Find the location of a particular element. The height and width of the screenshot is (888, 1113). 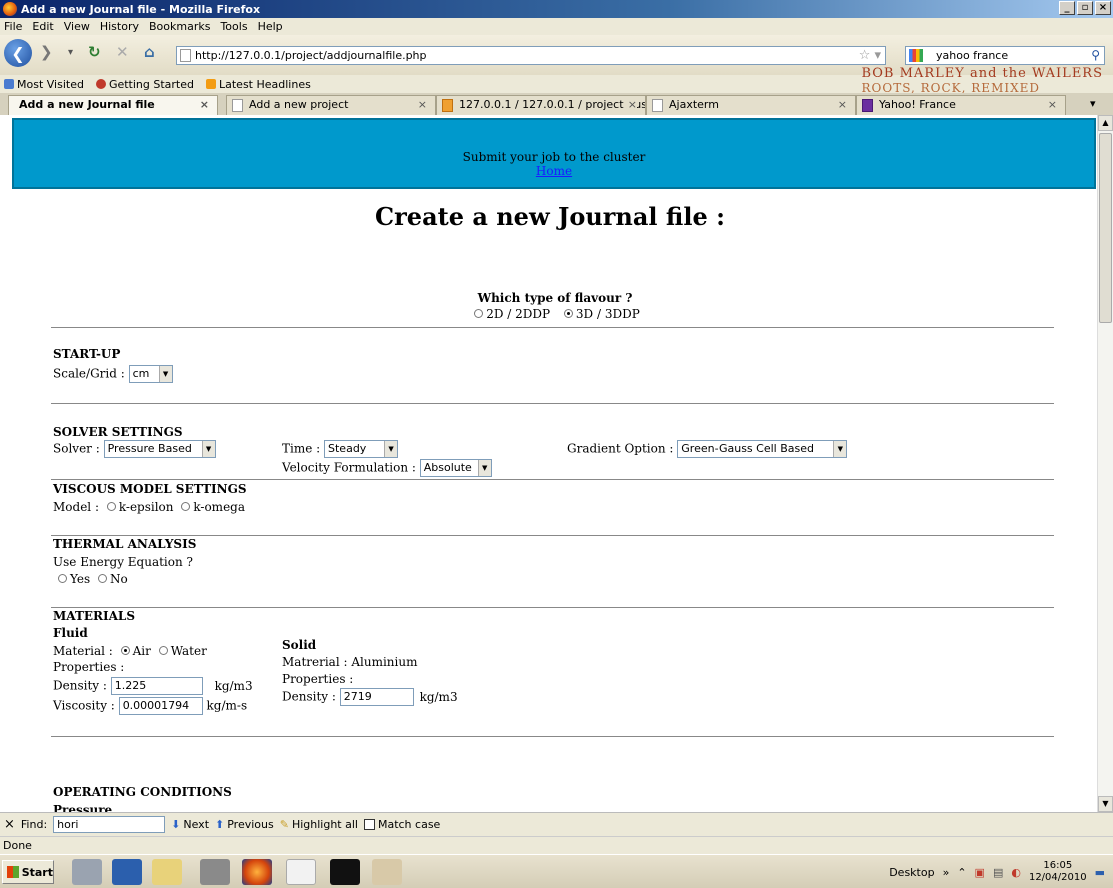

close-window-button: × is located at coordinates (1103, 8).